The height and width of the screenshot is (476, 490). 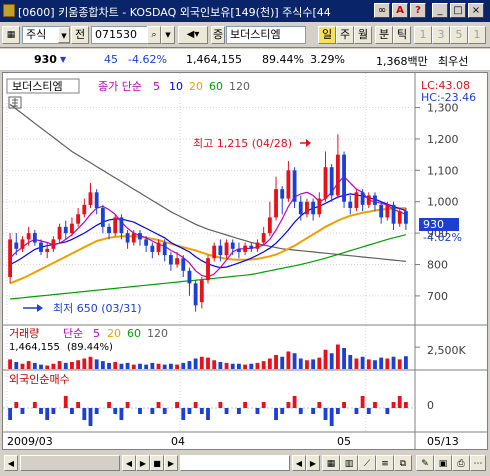 What do you see at coordinates (382, 10) in the screenshot?
I see `link-icon: ∞` at bounding box center [382, 10].